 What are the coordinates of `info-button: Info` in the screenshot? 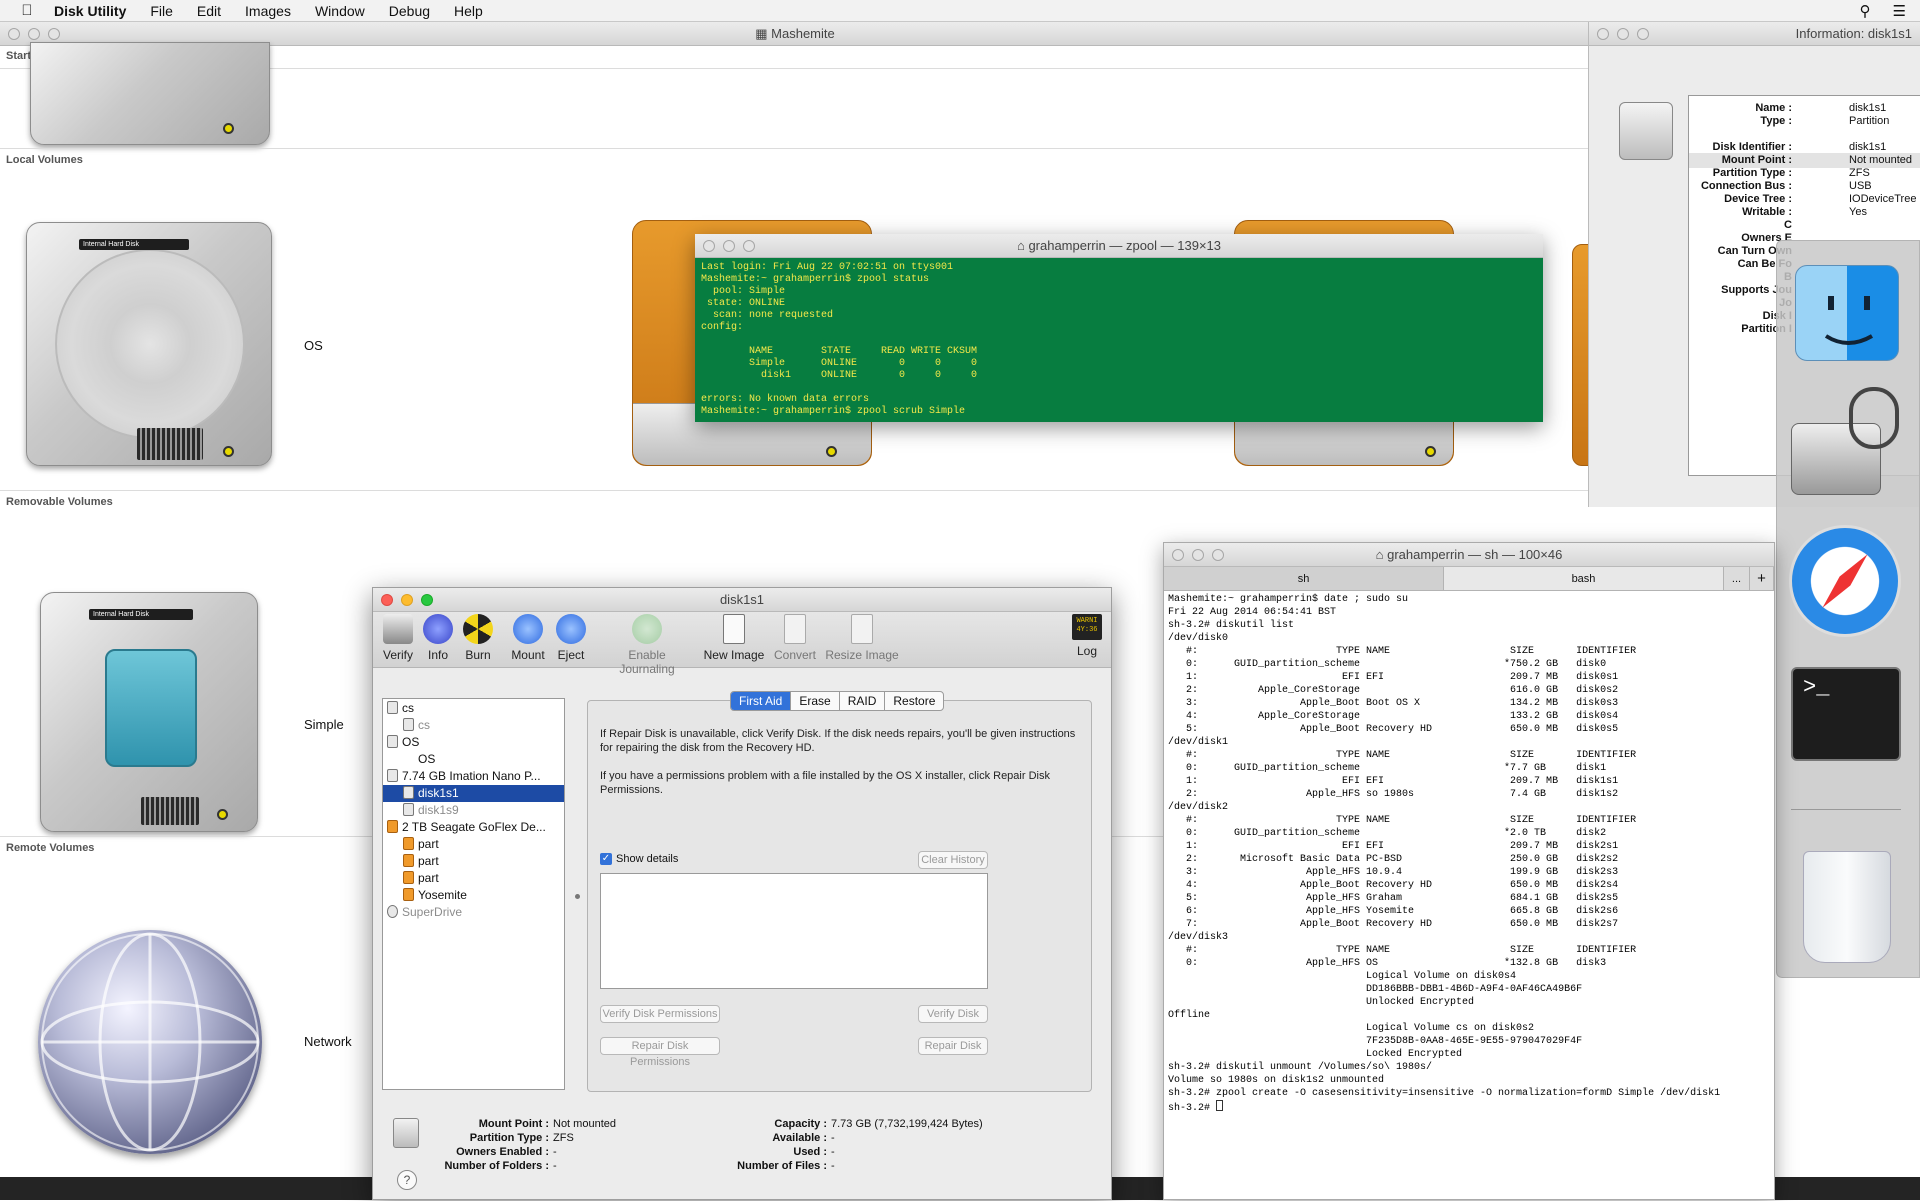 It's located at (438, 638).